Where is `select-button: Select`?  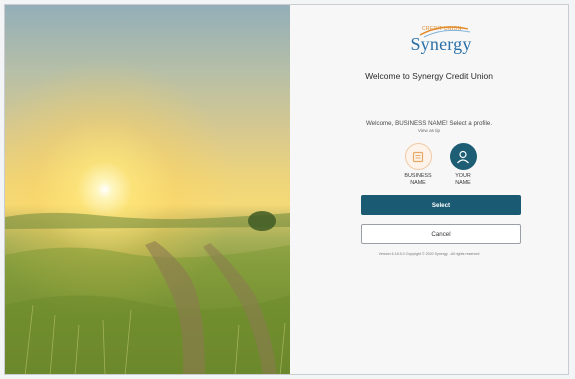 select-button: Select is located at coordinates (441, 205).